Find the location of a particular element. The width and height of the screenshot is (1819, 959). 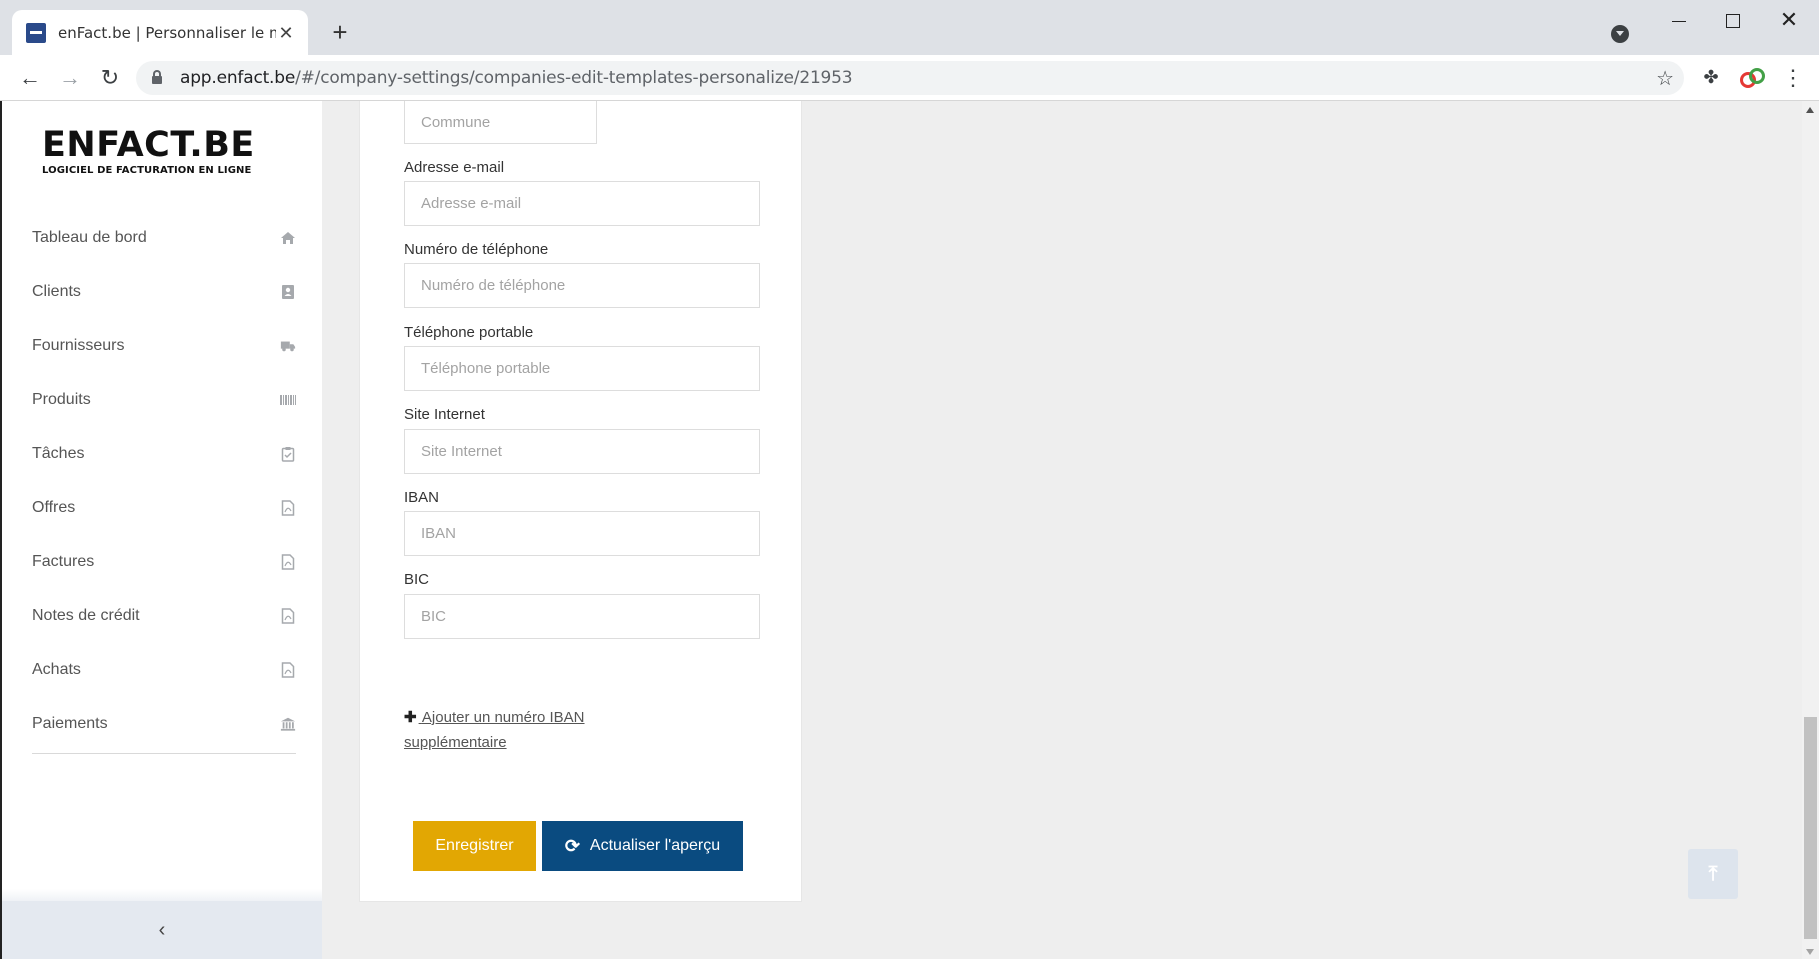

website-label: Site Internet is located at coordinates (444, 414).